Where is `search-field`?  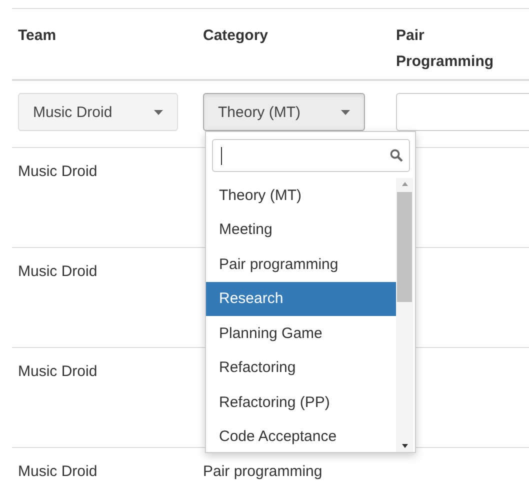
search-field is located at coordinates (311, 155).